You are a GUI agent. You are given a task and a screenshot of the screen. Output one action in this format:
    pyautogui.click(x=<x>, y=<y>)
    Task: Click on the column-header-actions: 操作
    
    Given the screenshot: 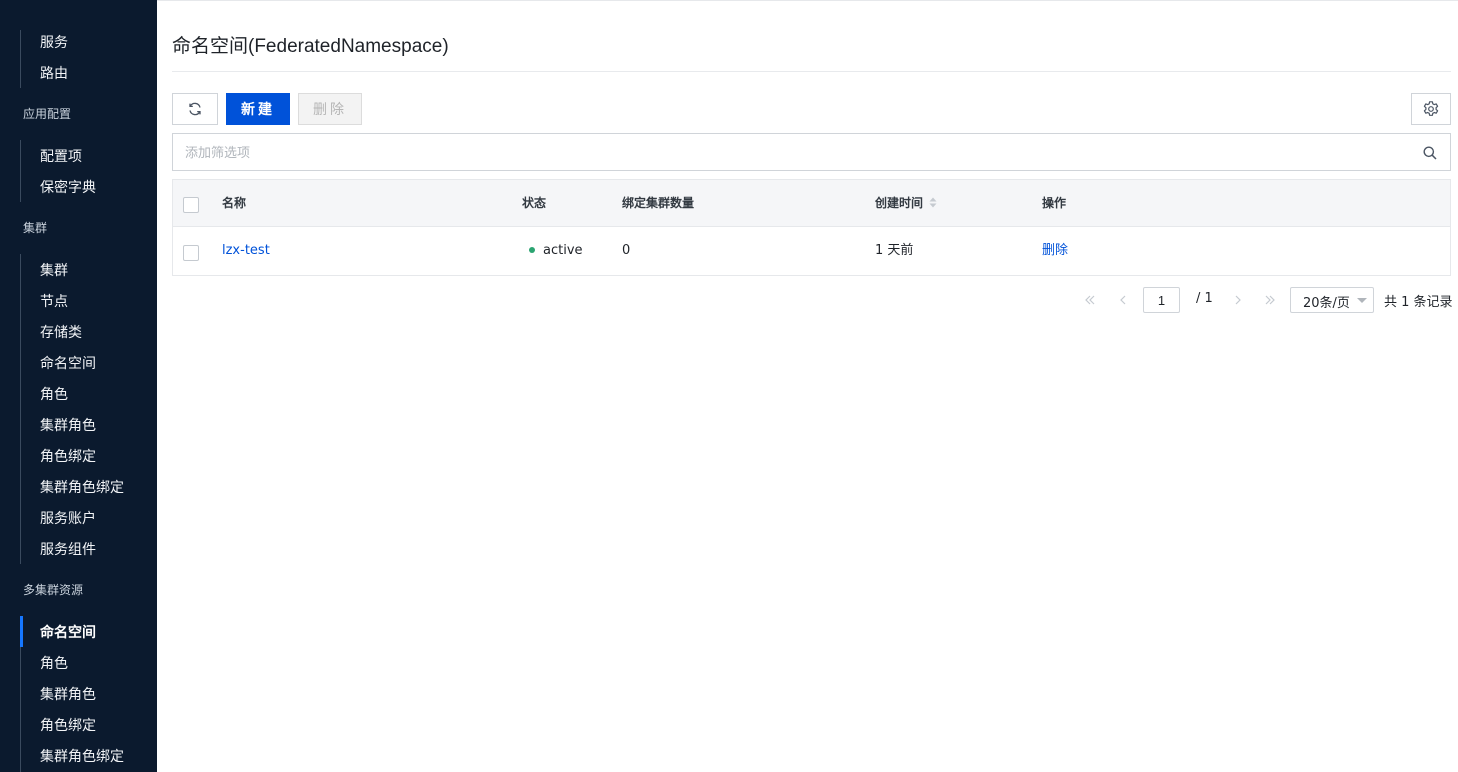 What is the action you would take?
    pyautogui.click(x=1054, y=203)
    